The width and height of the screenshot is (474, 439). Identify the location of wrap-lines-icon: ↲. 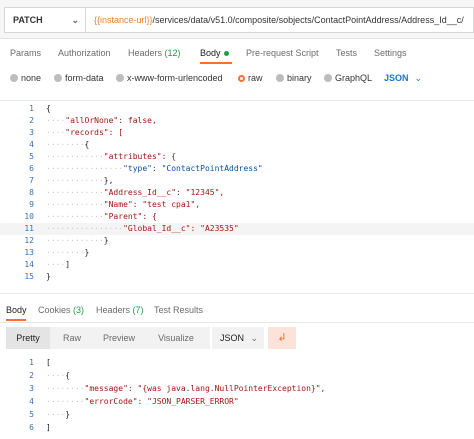
(282, 338).